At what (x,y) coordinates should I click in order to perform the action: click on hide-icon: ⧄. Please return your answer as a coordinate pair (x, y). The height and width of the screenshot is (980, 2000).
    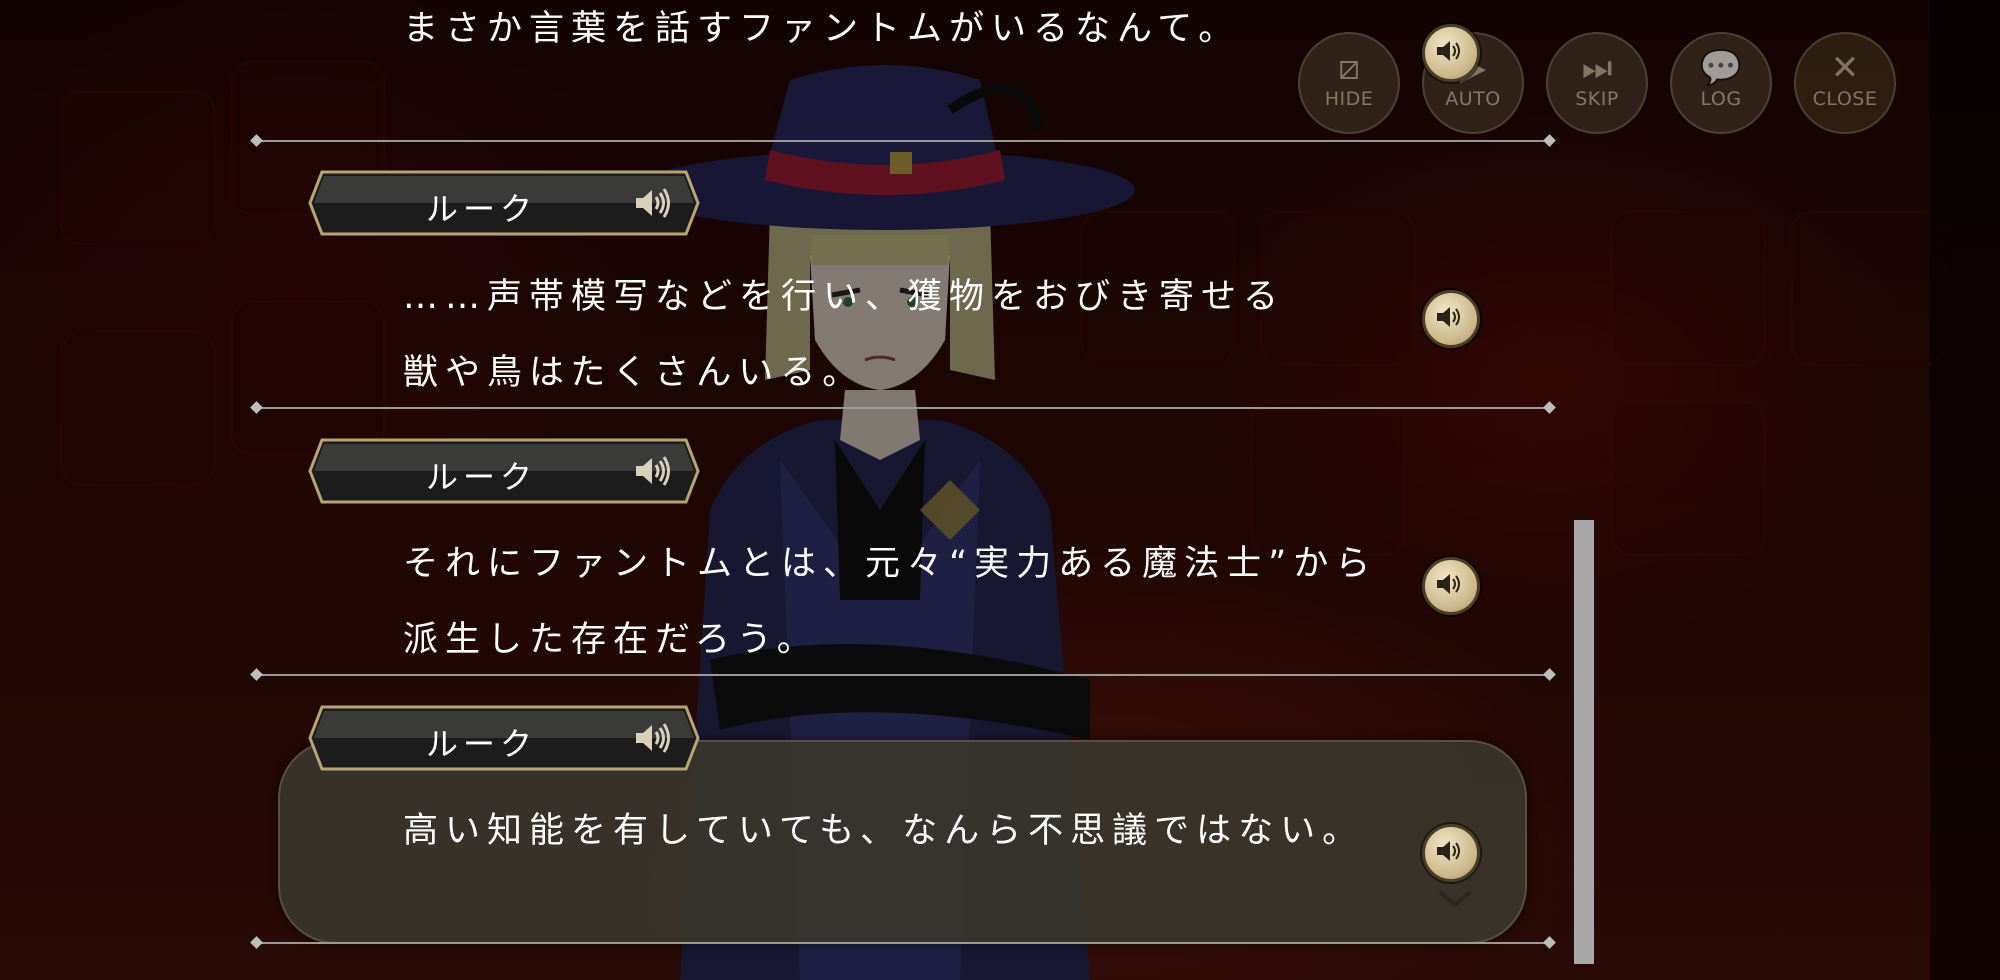
    Looking at the image, I should click on (1349, 68).